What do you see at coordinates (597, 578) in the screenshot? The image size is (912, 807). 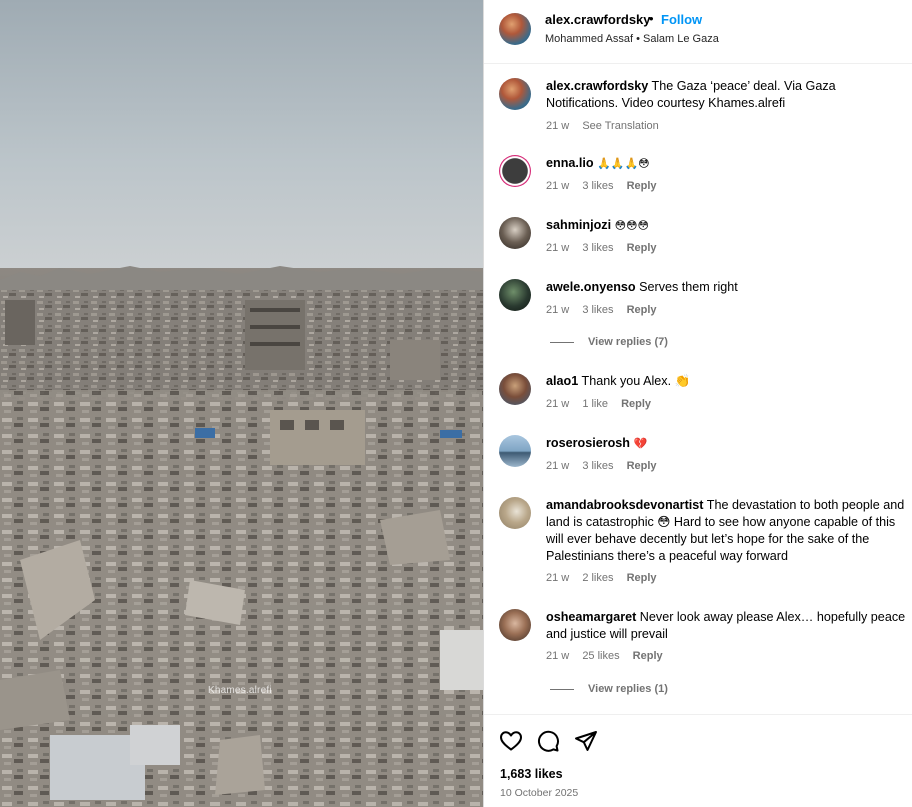 I see `comment-likes: 2 likes` at bounding box center [597, 578].